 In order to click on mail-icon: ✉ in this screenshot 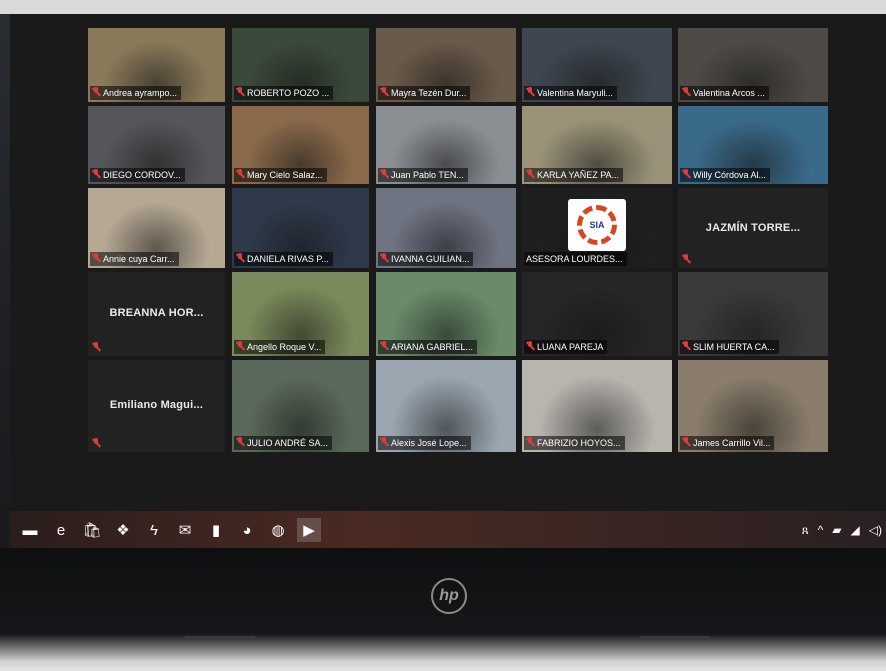, I will do `click(185, 530)`.